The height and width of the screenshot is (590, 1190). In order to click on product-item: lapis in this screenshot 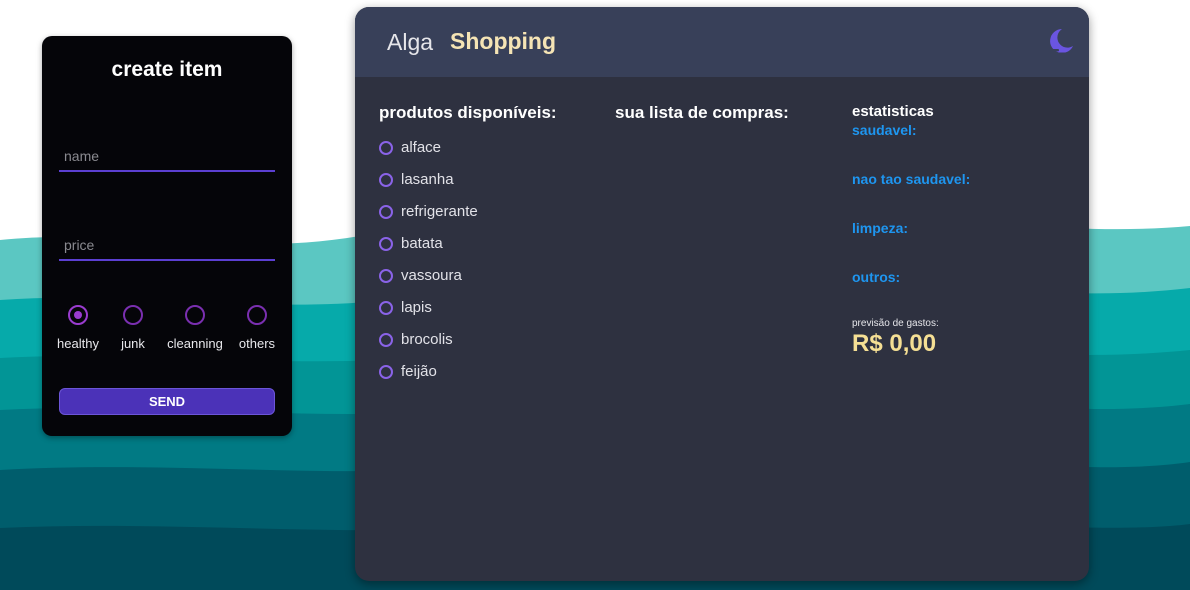, I will do `click(428, 315)`.